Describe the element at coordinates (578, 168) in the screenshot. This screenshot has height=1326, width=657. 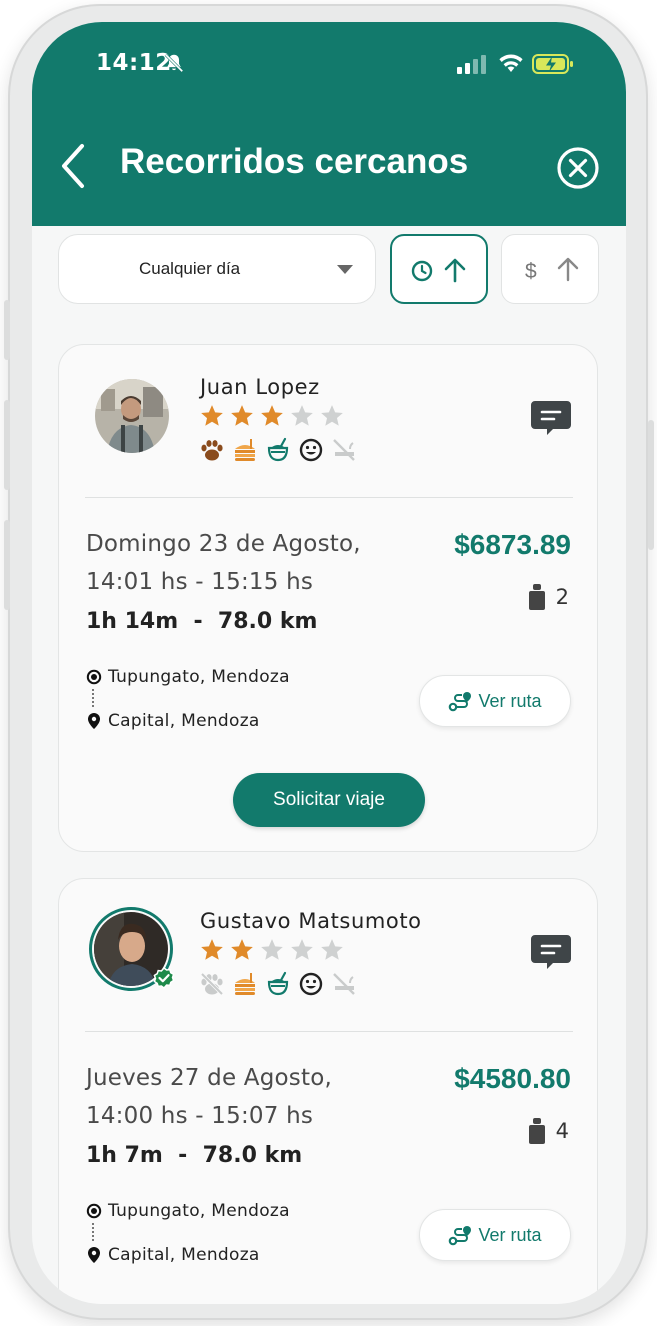
I see `close-button` at that location.